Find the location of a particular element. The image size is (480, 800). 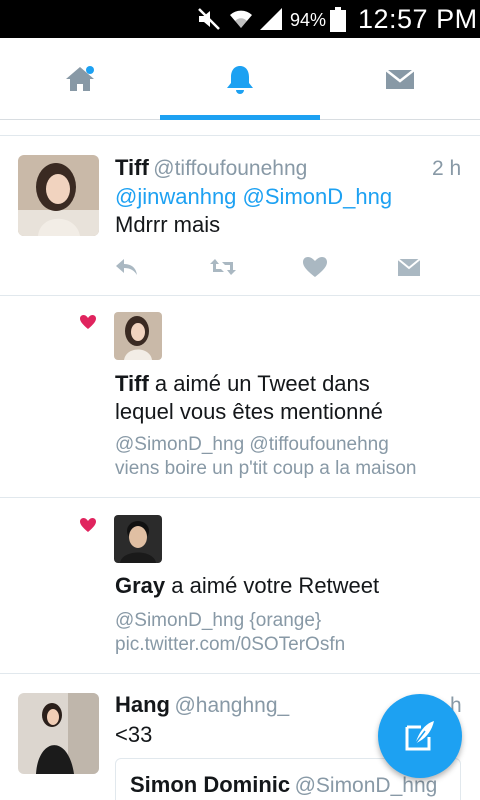

battery-icon is located at coordinates (338, 19).